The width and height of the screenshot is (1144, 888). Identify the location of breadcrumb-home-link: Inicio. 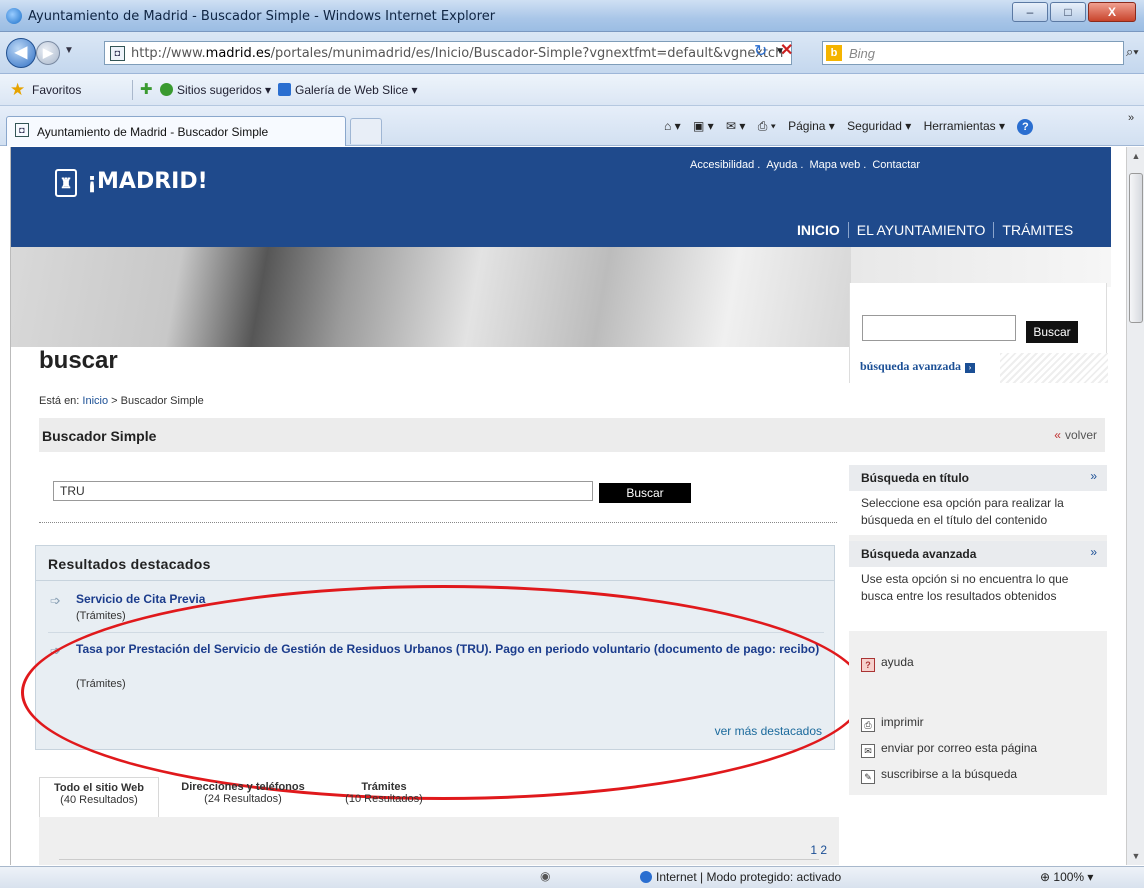
(95, 401).